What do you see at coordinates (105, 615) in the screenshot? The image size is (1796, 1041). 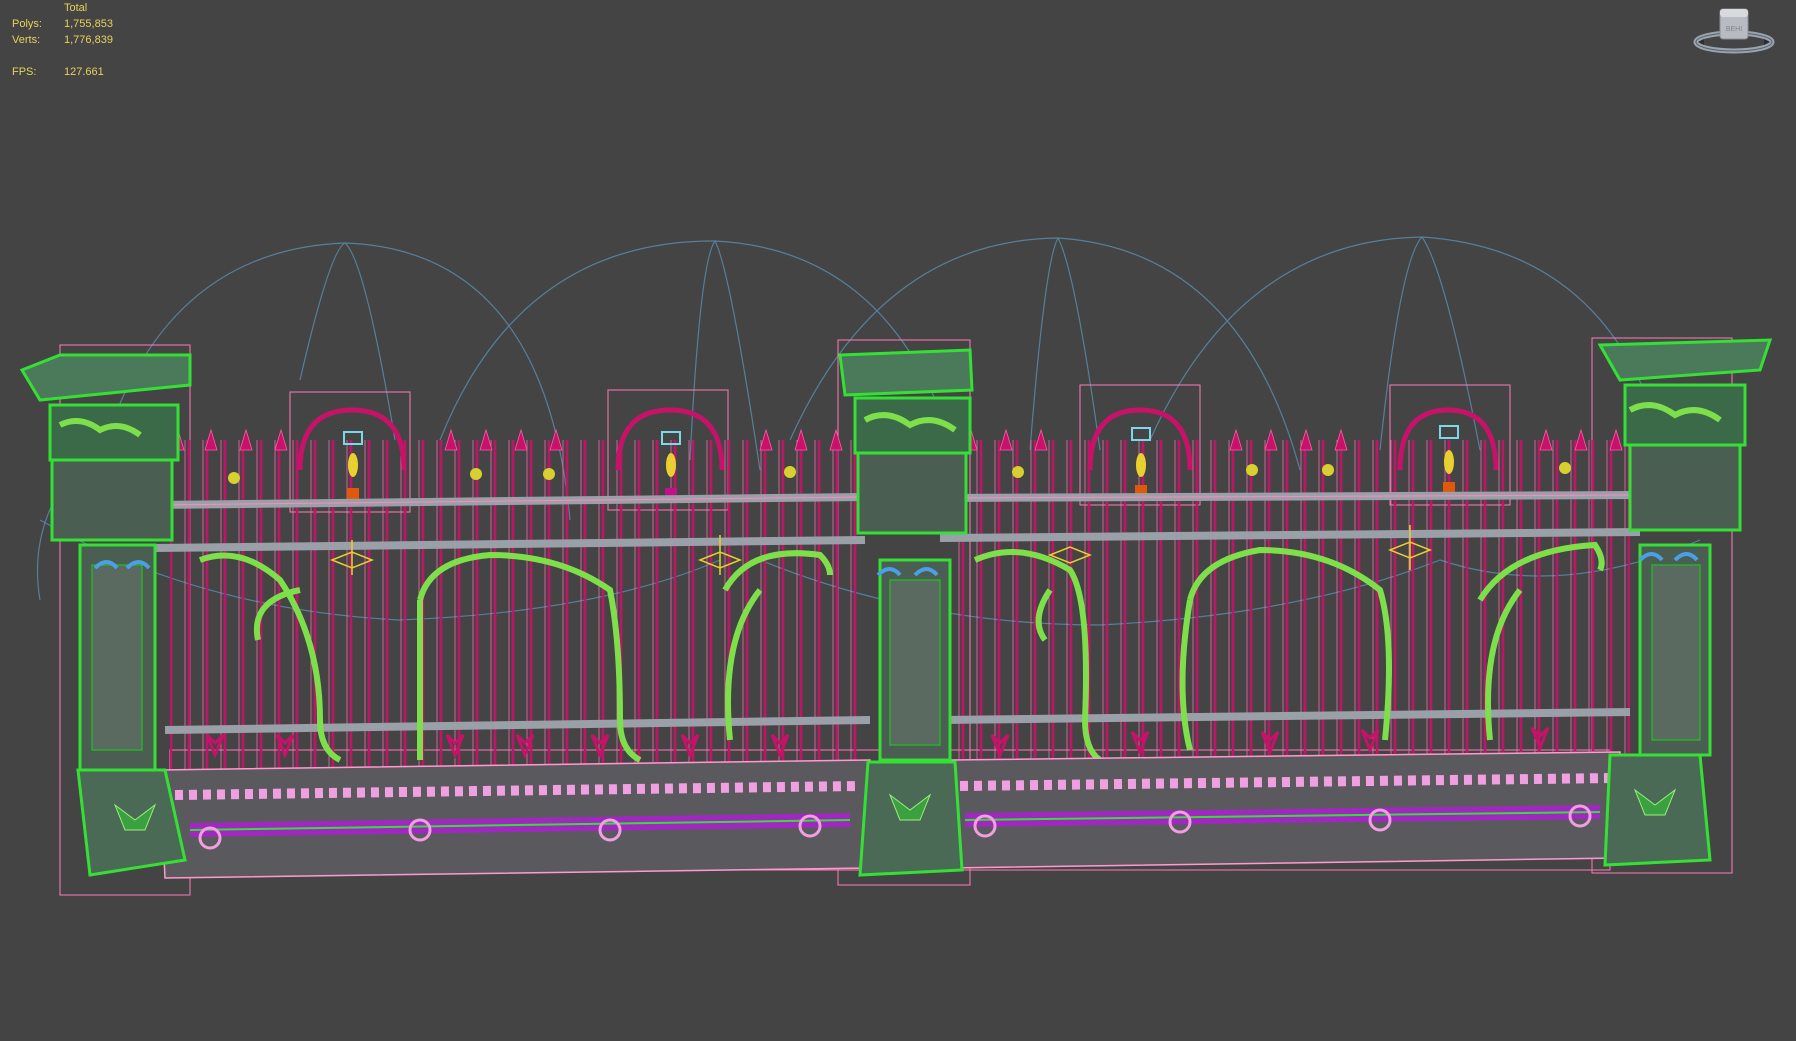 I see `pillar-left` at bounding box center [105, 615].